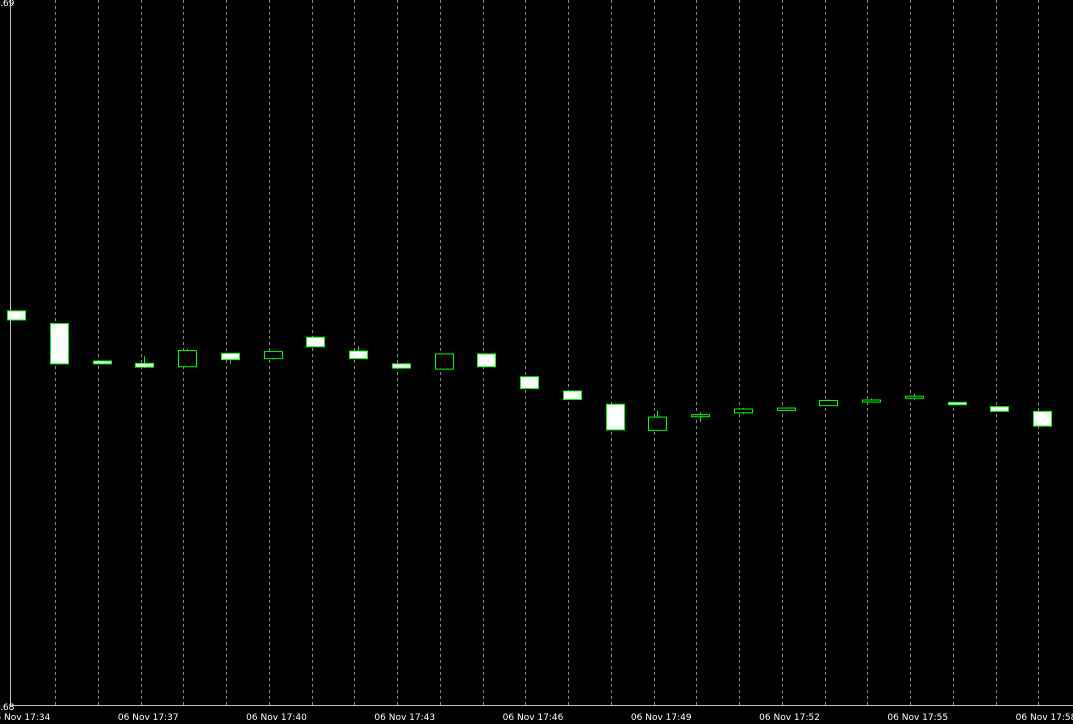 The width and height of the screenshot is (1073, 724). Describe the element at coordinates (25, 718) in the screenshot. I see `x-tick-label: 06 Nov 17:34` at that location.